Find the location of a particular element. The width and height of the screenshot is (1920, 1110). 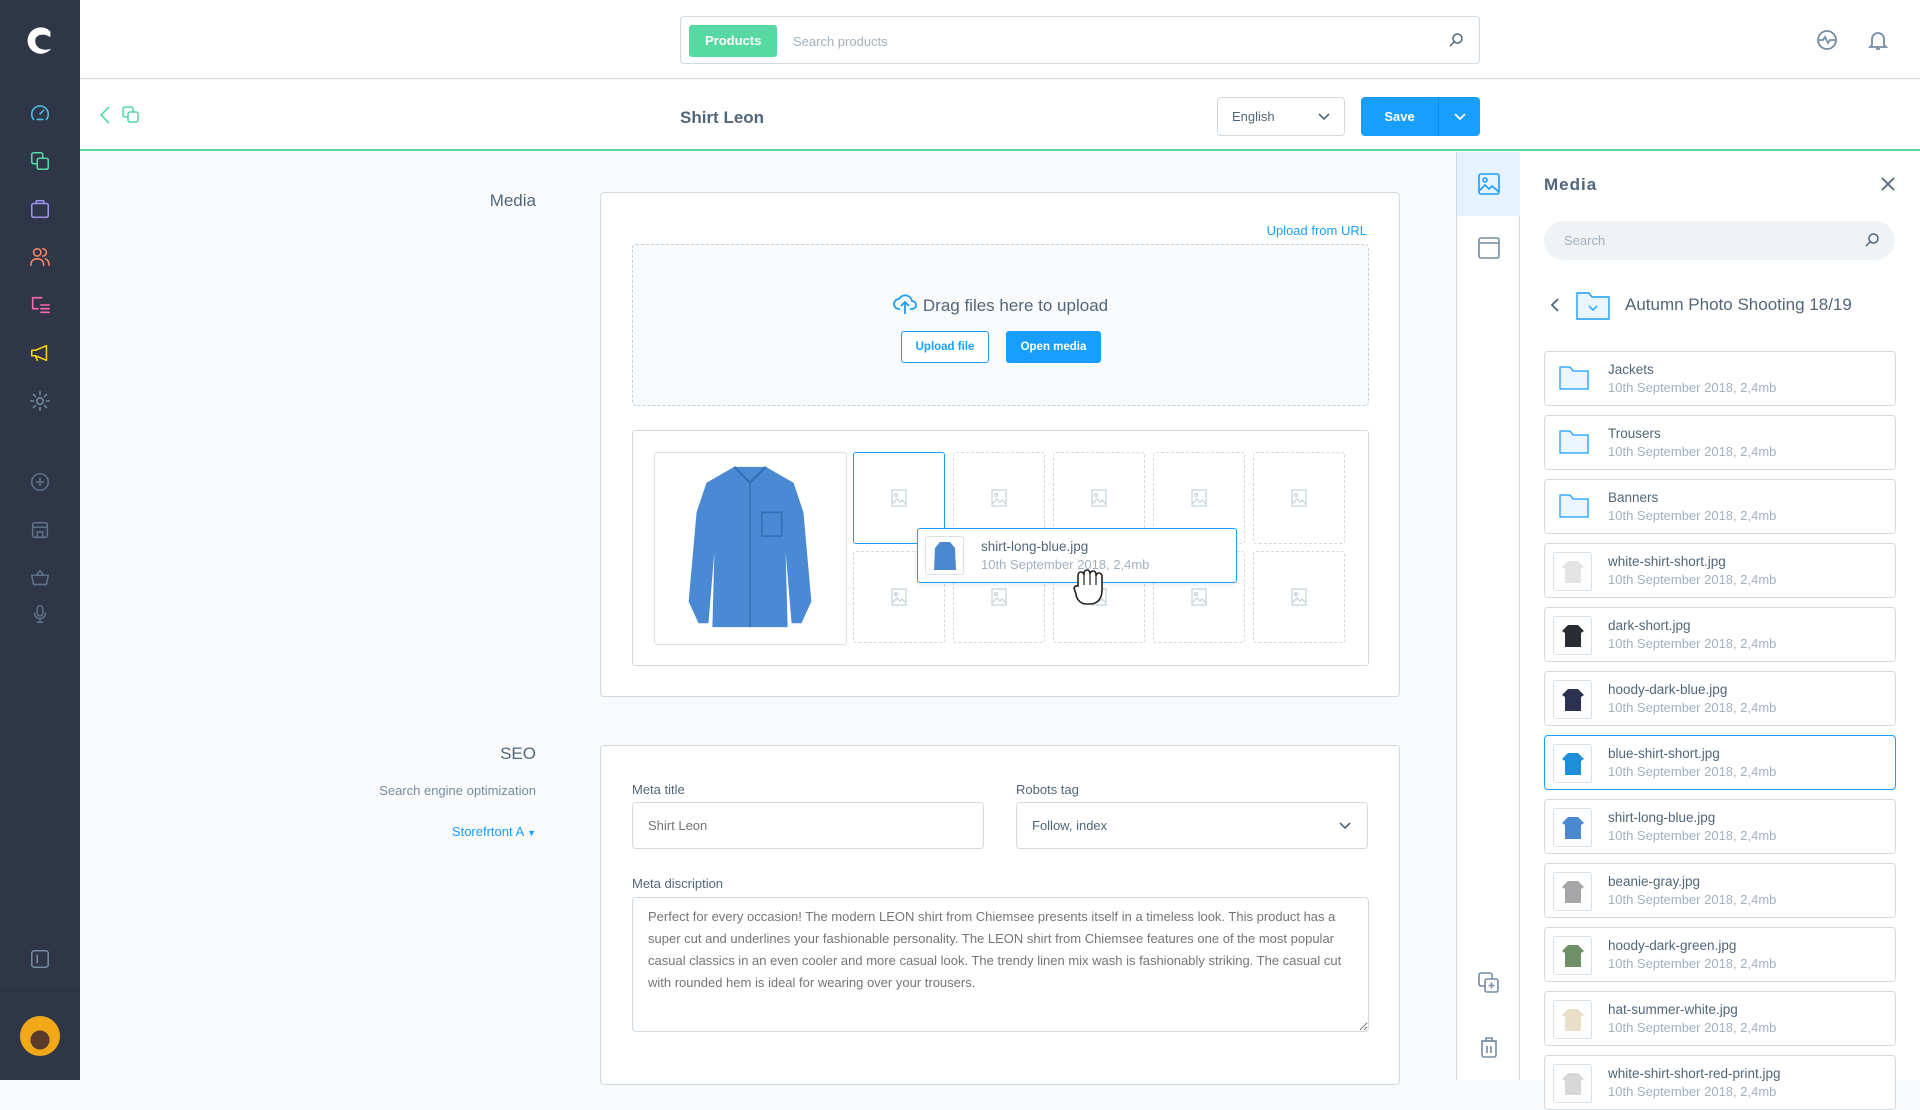

close-icon is located at coordinates (1888, 186).